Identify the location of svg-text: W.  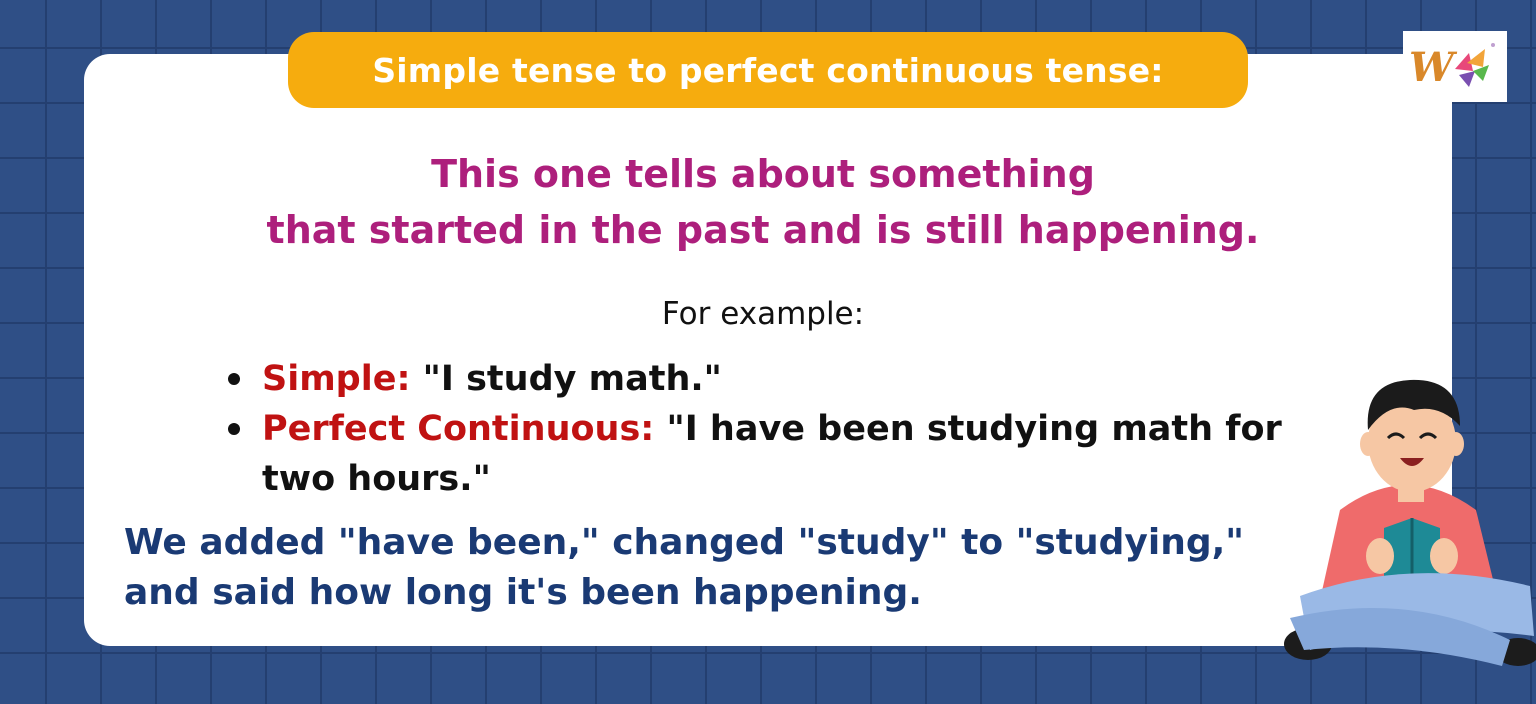
(1433, 67).